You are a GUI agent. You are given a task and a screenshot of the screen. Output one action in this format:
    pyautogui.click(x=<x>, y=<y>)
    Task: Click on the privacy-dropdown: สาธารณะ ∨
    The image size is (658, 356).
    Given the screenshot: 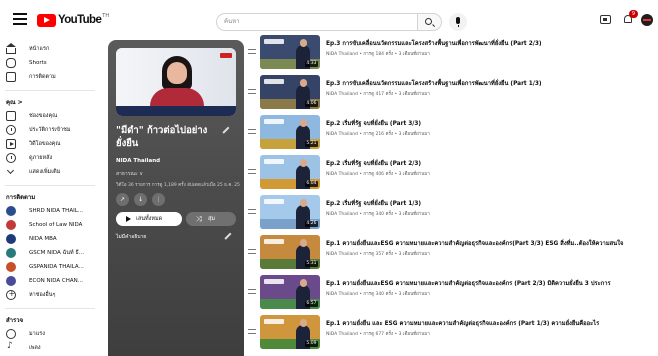 What is the action you would take?
    pyautogui.click(x=129, y=174)
    